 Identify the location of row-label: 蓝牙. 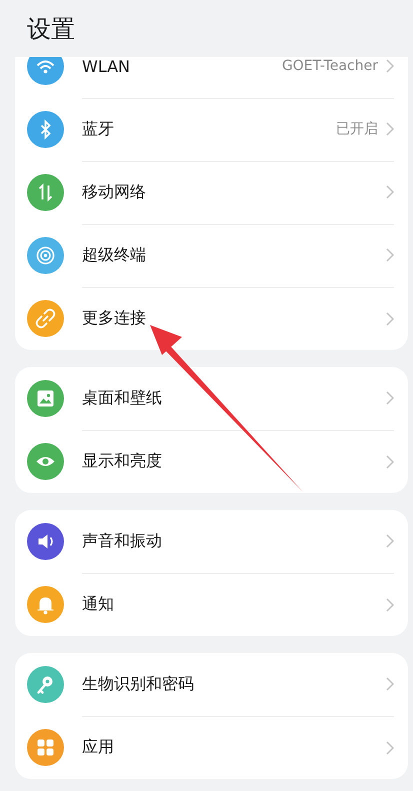
(98, 129).